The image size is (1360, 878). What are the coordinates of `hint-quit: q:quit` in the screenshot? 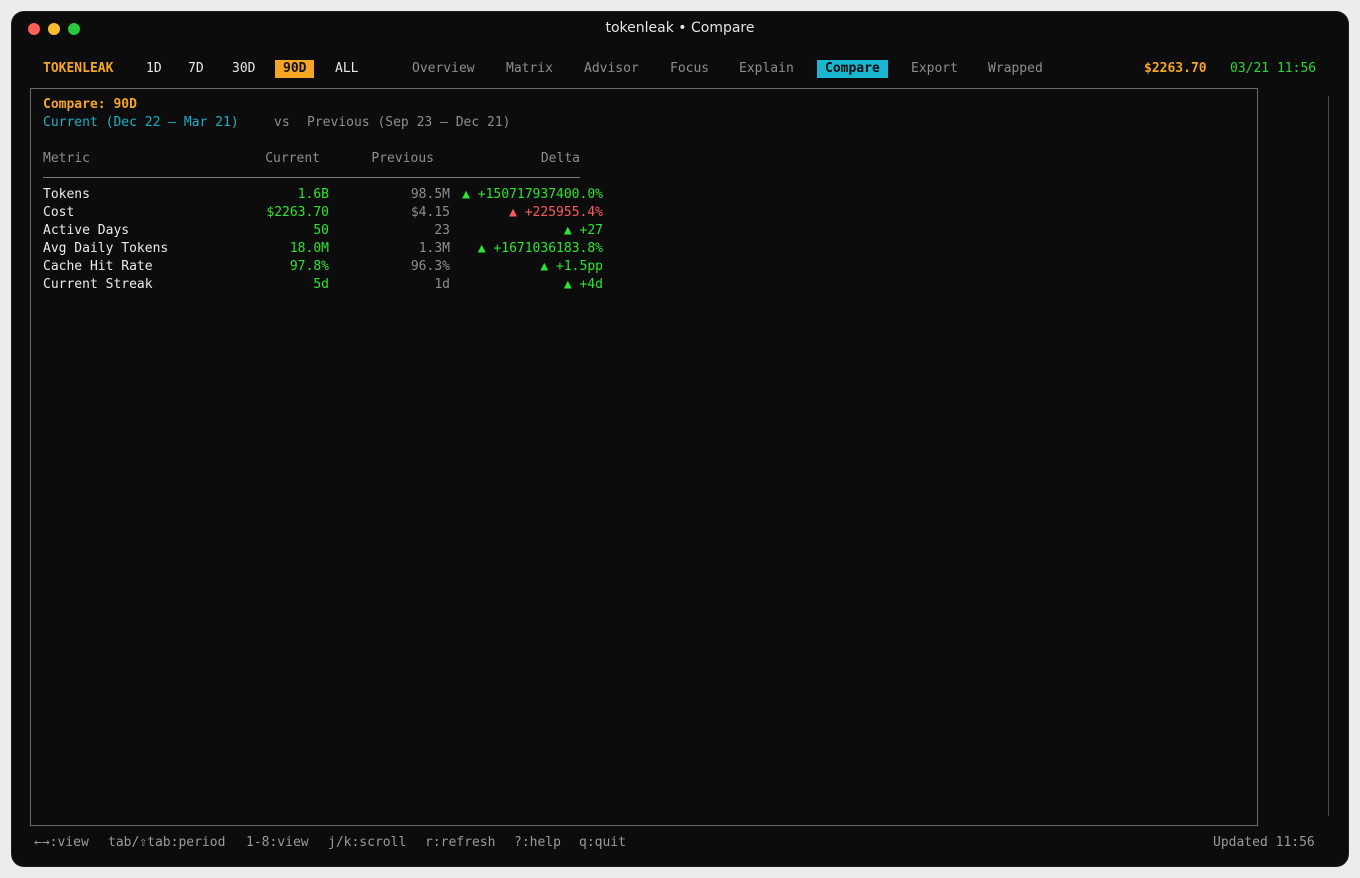 It's located at (602, 842).